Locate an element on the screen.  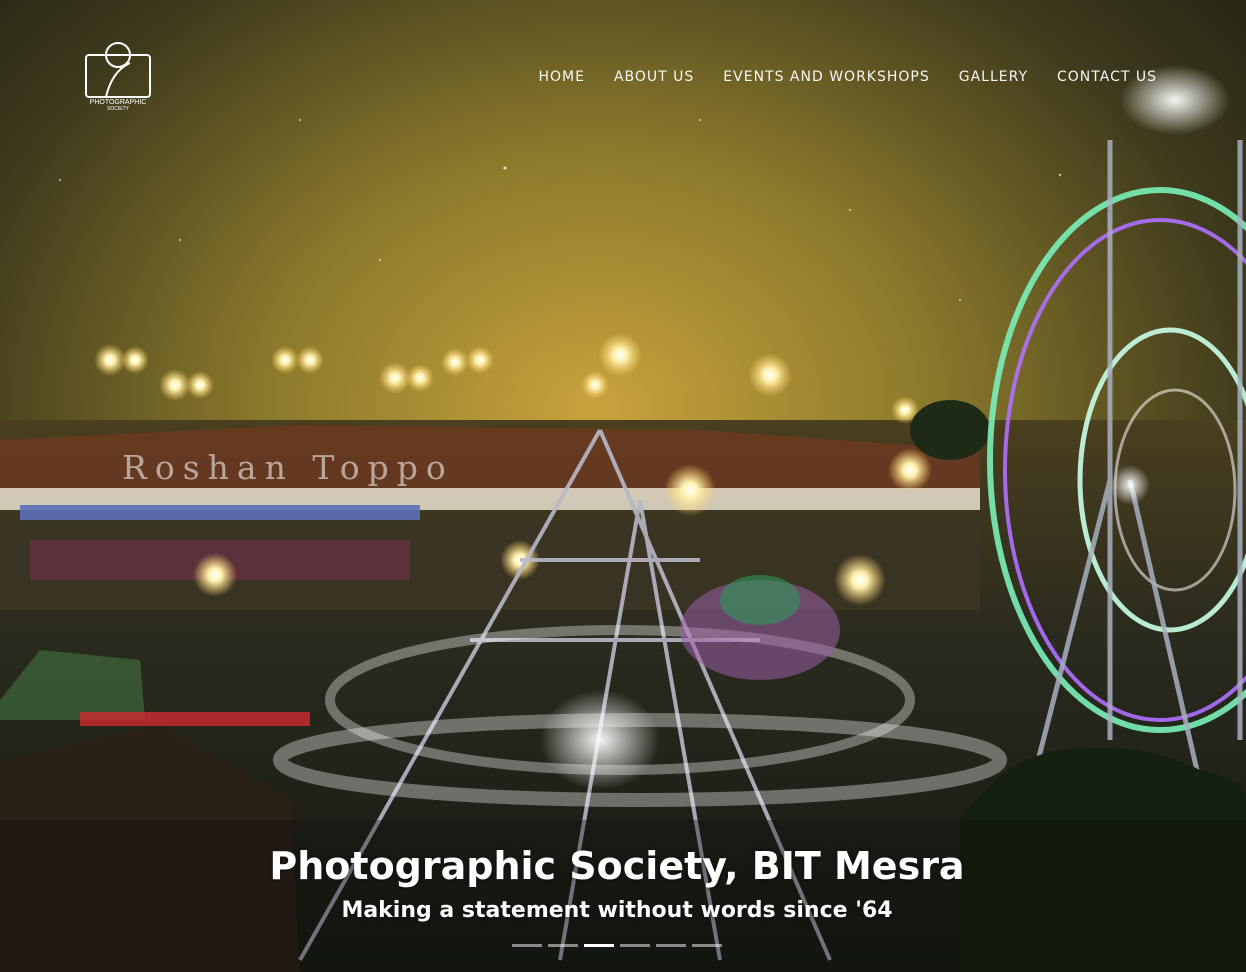
camera-logo-icon is located at coordinates (118, 70).